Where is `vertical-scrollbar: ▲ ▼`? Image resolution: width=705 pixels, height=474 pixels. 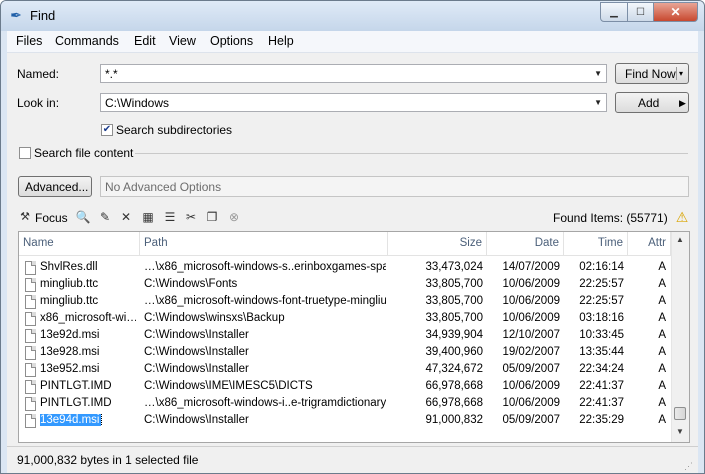 vertical-scrollbar: ▲ ▼ is located at coordinates (680, 337).